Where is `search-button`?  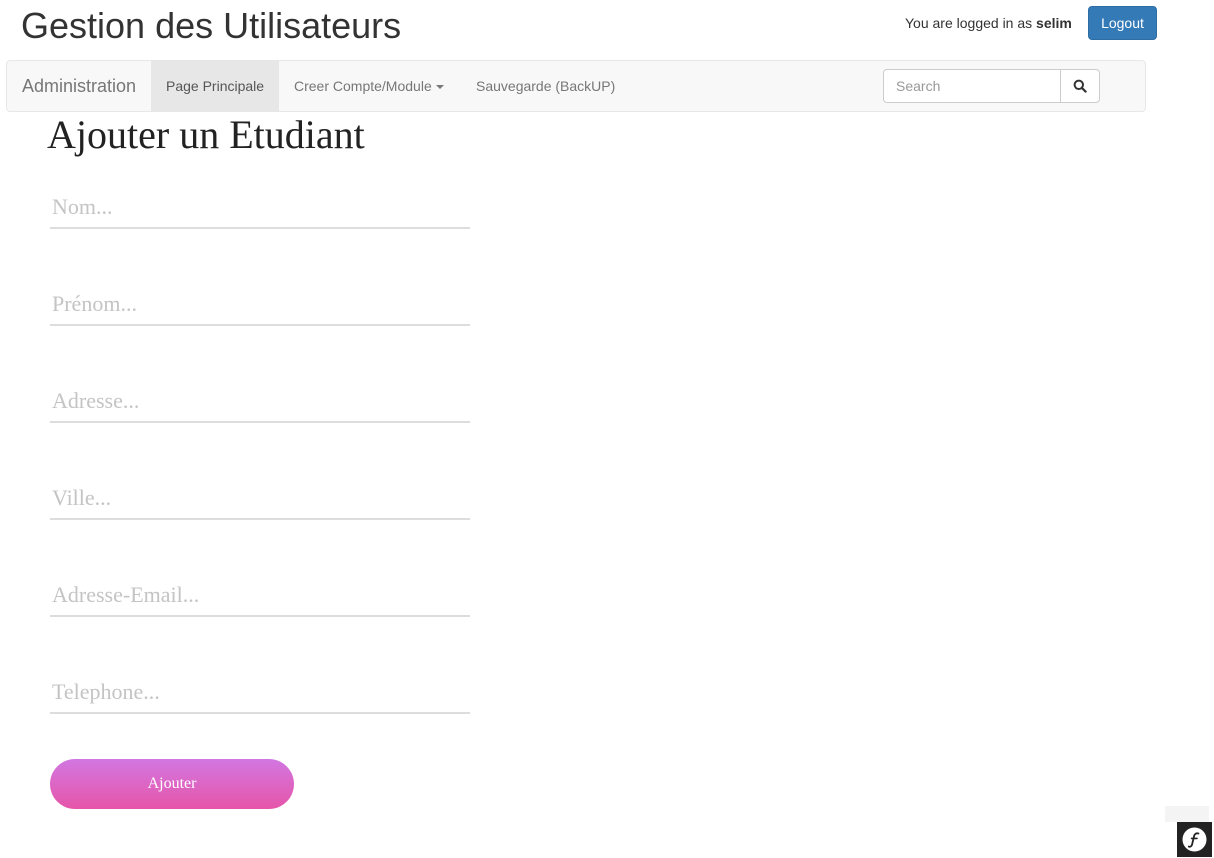
search-button is located at coordinates (1080, 86).